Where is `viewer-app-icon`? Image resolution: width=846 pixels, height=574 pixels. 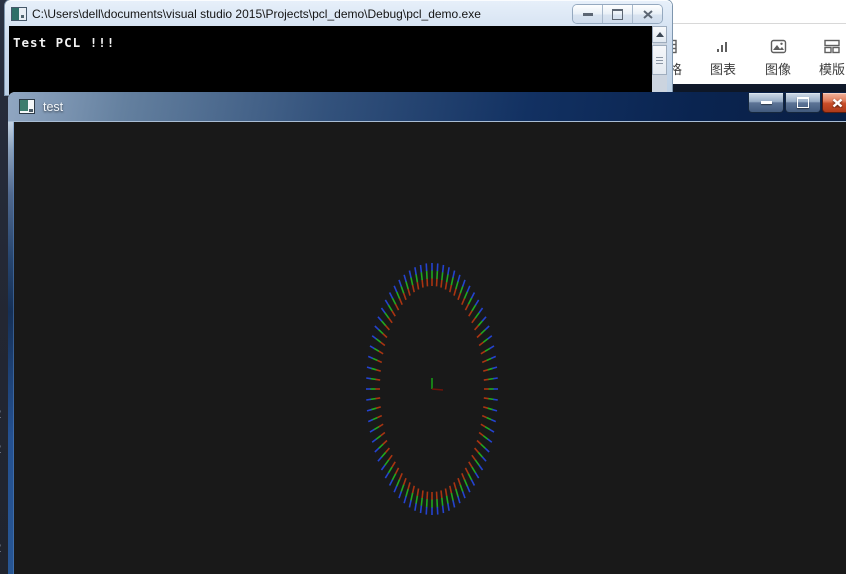
viewer-app-icon is located at coordinates (27, 106).